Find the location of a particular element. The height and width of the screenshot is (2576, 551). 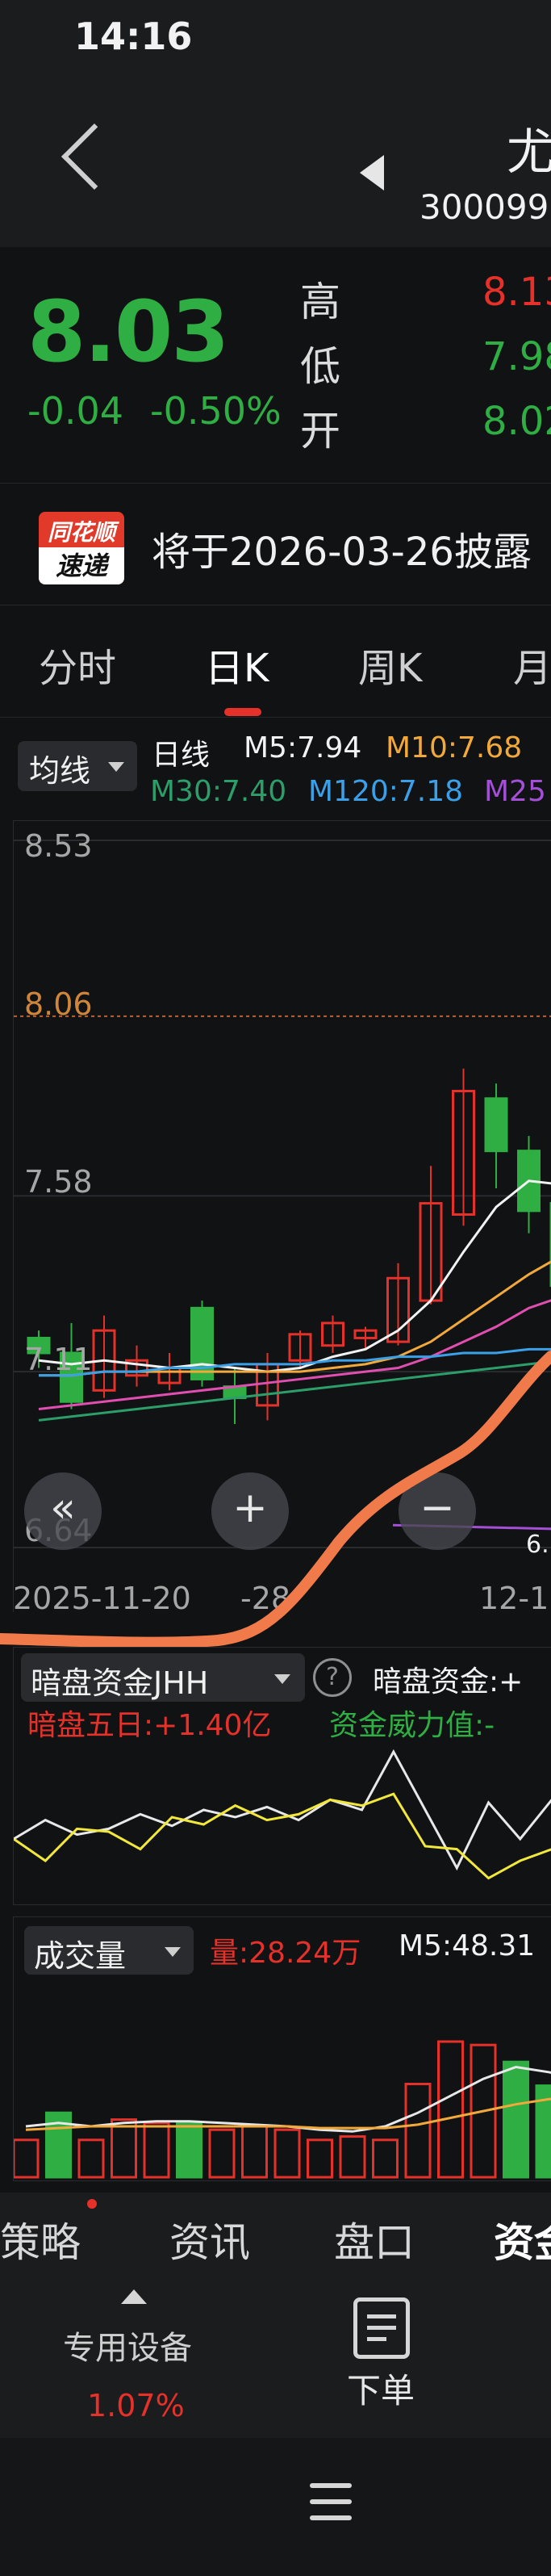

active-tab-indicator is located at coordinates (242, 712).